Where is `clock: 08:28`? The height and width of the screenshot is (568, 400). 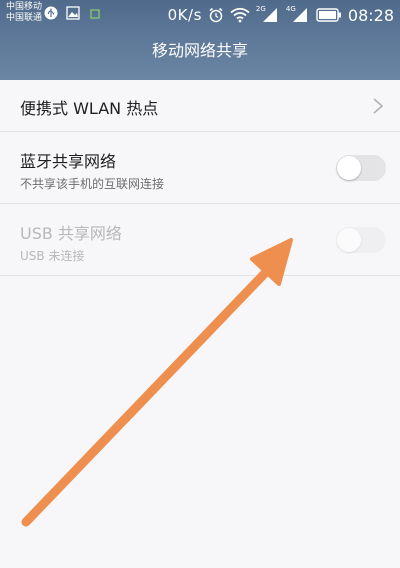
clock: 08:28 is located at coordinates (370, 15).